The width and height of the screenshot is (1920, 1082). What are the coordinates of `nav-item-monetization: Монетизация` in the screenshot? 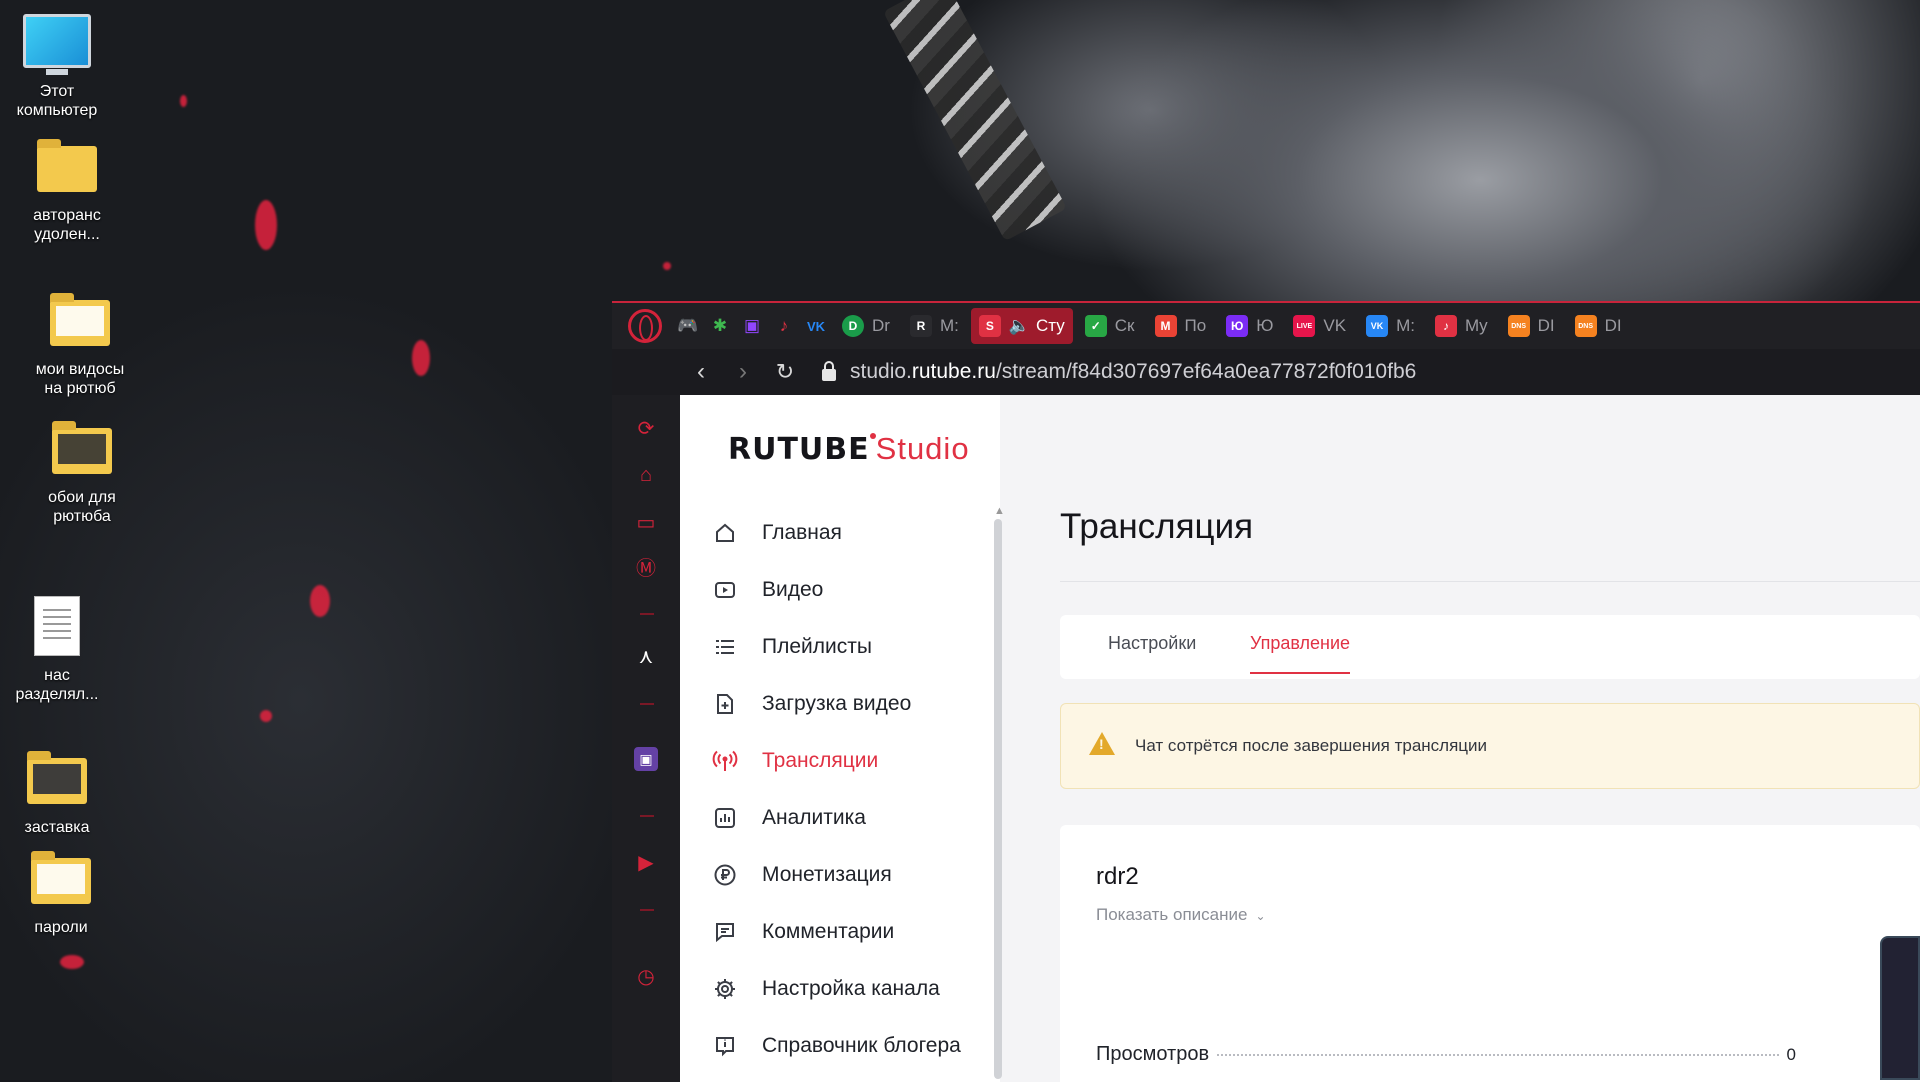 It's located at (802, 875).